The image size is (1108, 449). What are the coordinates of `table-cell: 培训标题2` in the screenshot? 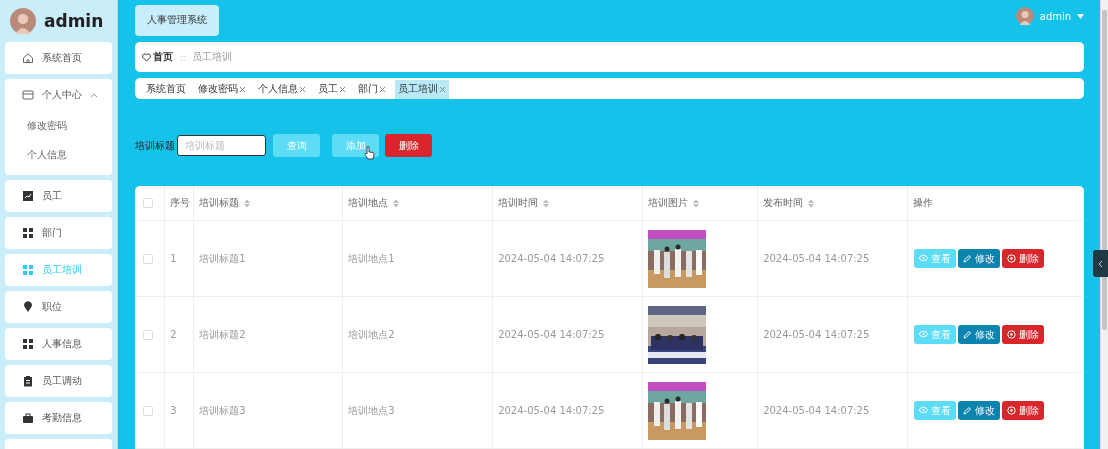 It's located at (222, 334).